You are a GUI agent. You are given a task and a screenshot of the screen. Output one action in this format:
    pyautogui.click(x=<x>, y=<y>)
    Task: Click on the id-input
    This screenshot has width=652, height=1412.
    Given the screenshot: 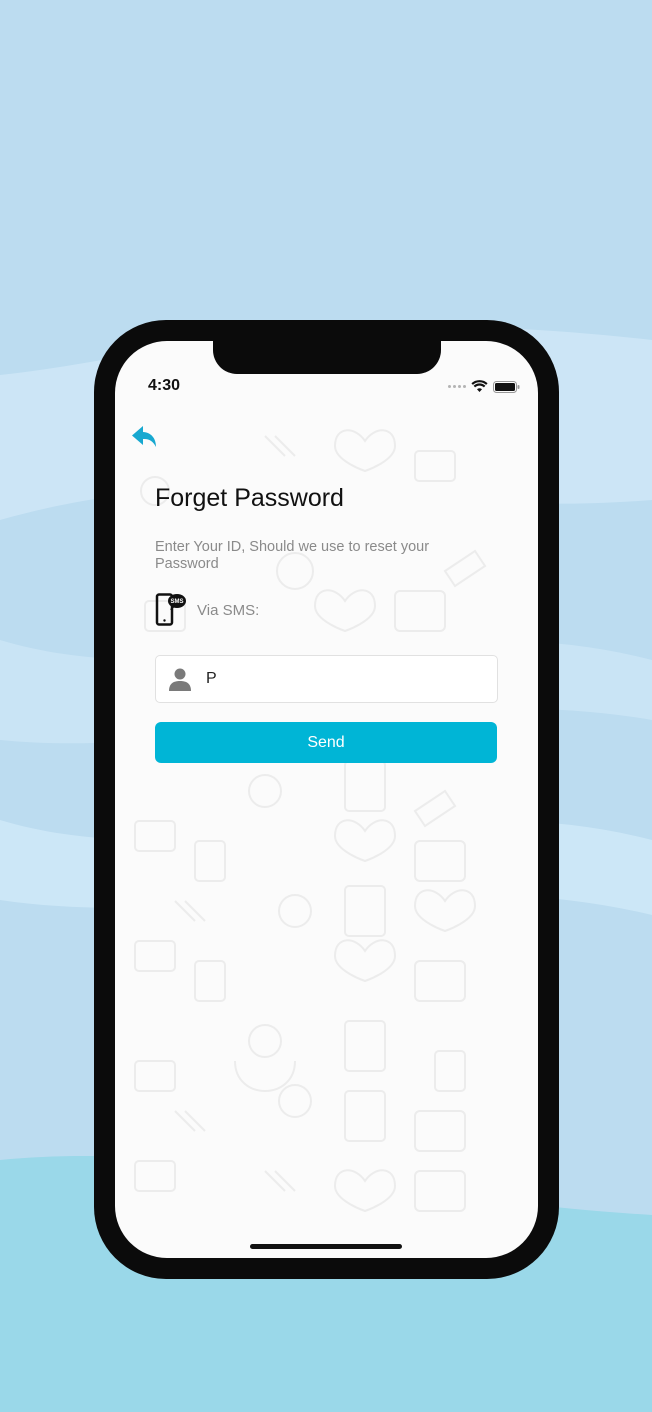 What is the action you would take?
    pyautogui.click(x=346, y=679)
    